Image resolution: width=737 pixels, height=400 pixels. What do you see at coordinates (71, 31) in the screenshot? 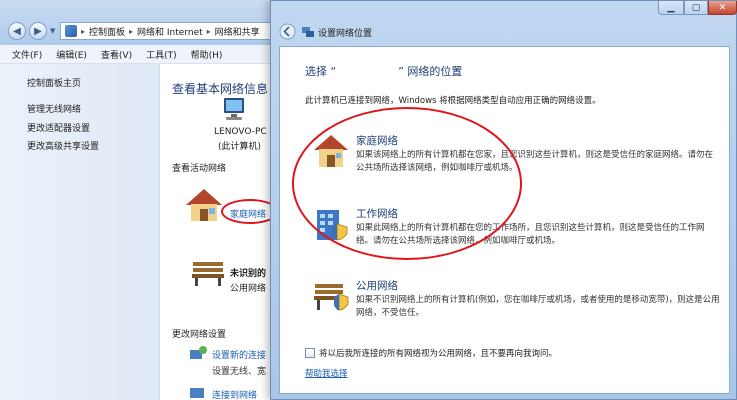
I see `control-panel-icon` at bounding box center [71, 31].